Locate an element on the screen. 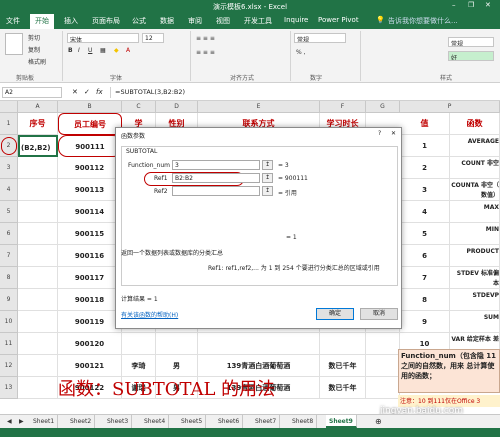  table-cell: 数已千年 is located at coordinates (343, 388).